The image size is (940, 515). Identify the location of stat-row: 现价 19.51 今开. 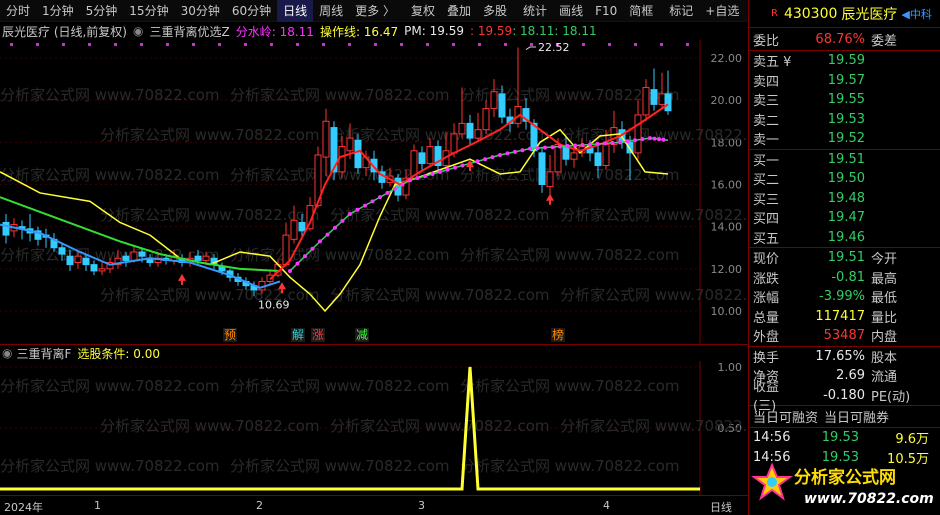
(844, 258).